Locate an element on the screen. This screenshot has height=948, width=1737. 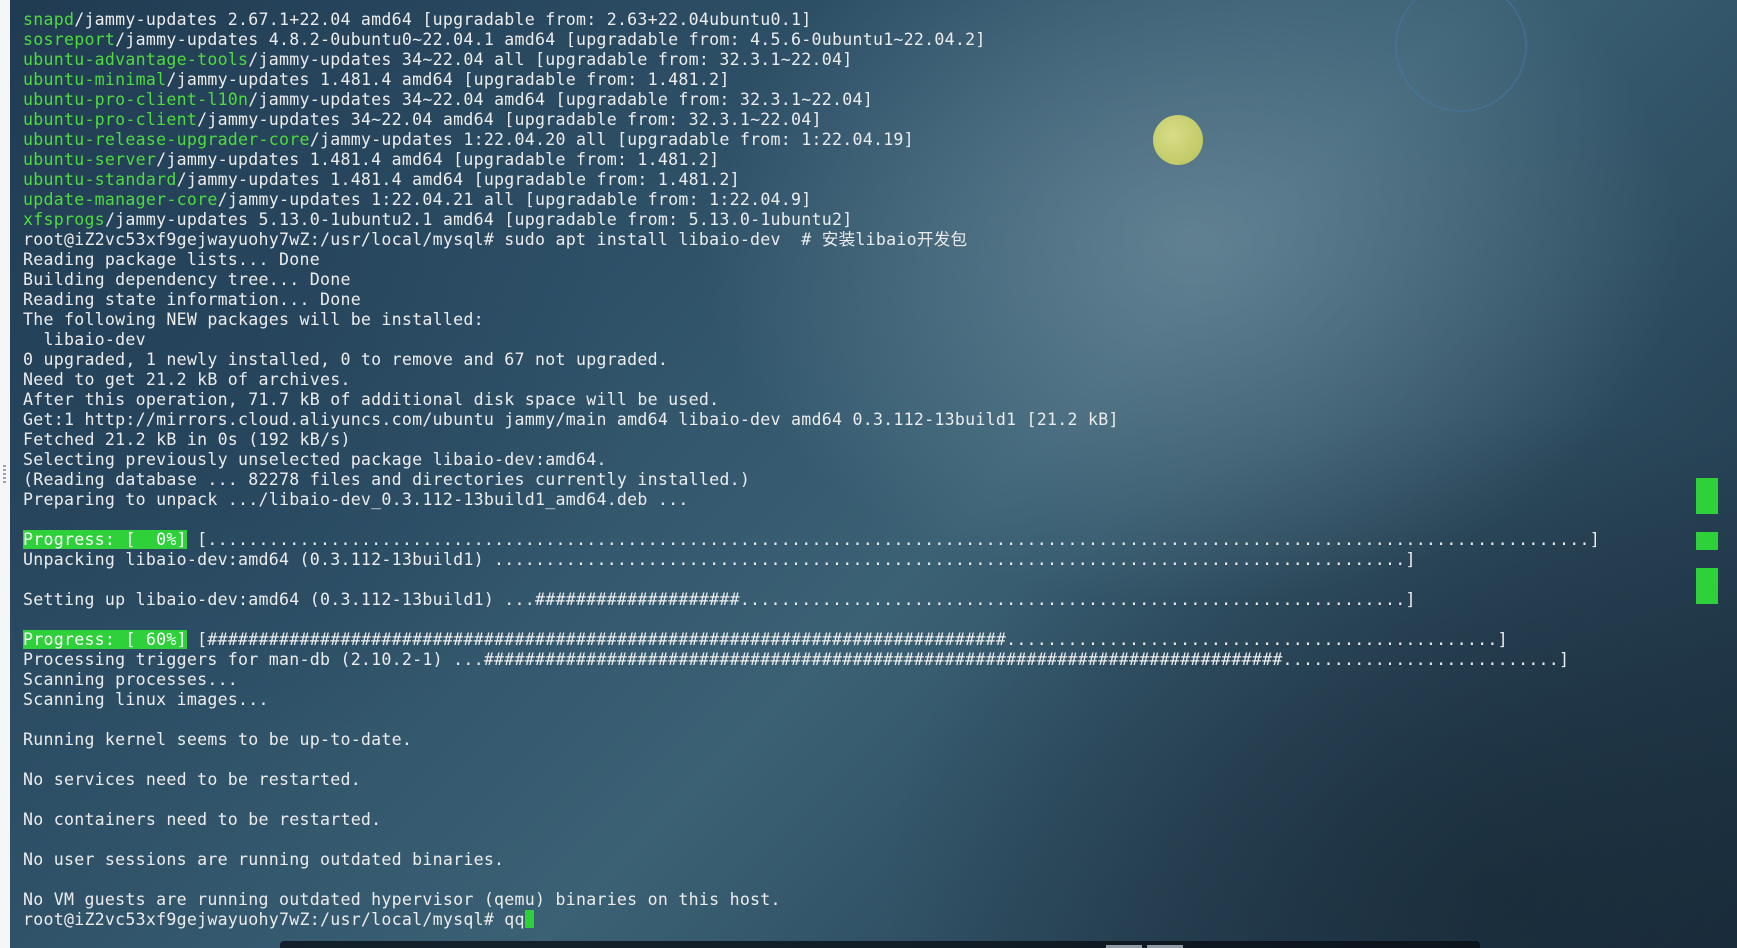
package-name: update-manager-core is located at coordinates (120, 199).